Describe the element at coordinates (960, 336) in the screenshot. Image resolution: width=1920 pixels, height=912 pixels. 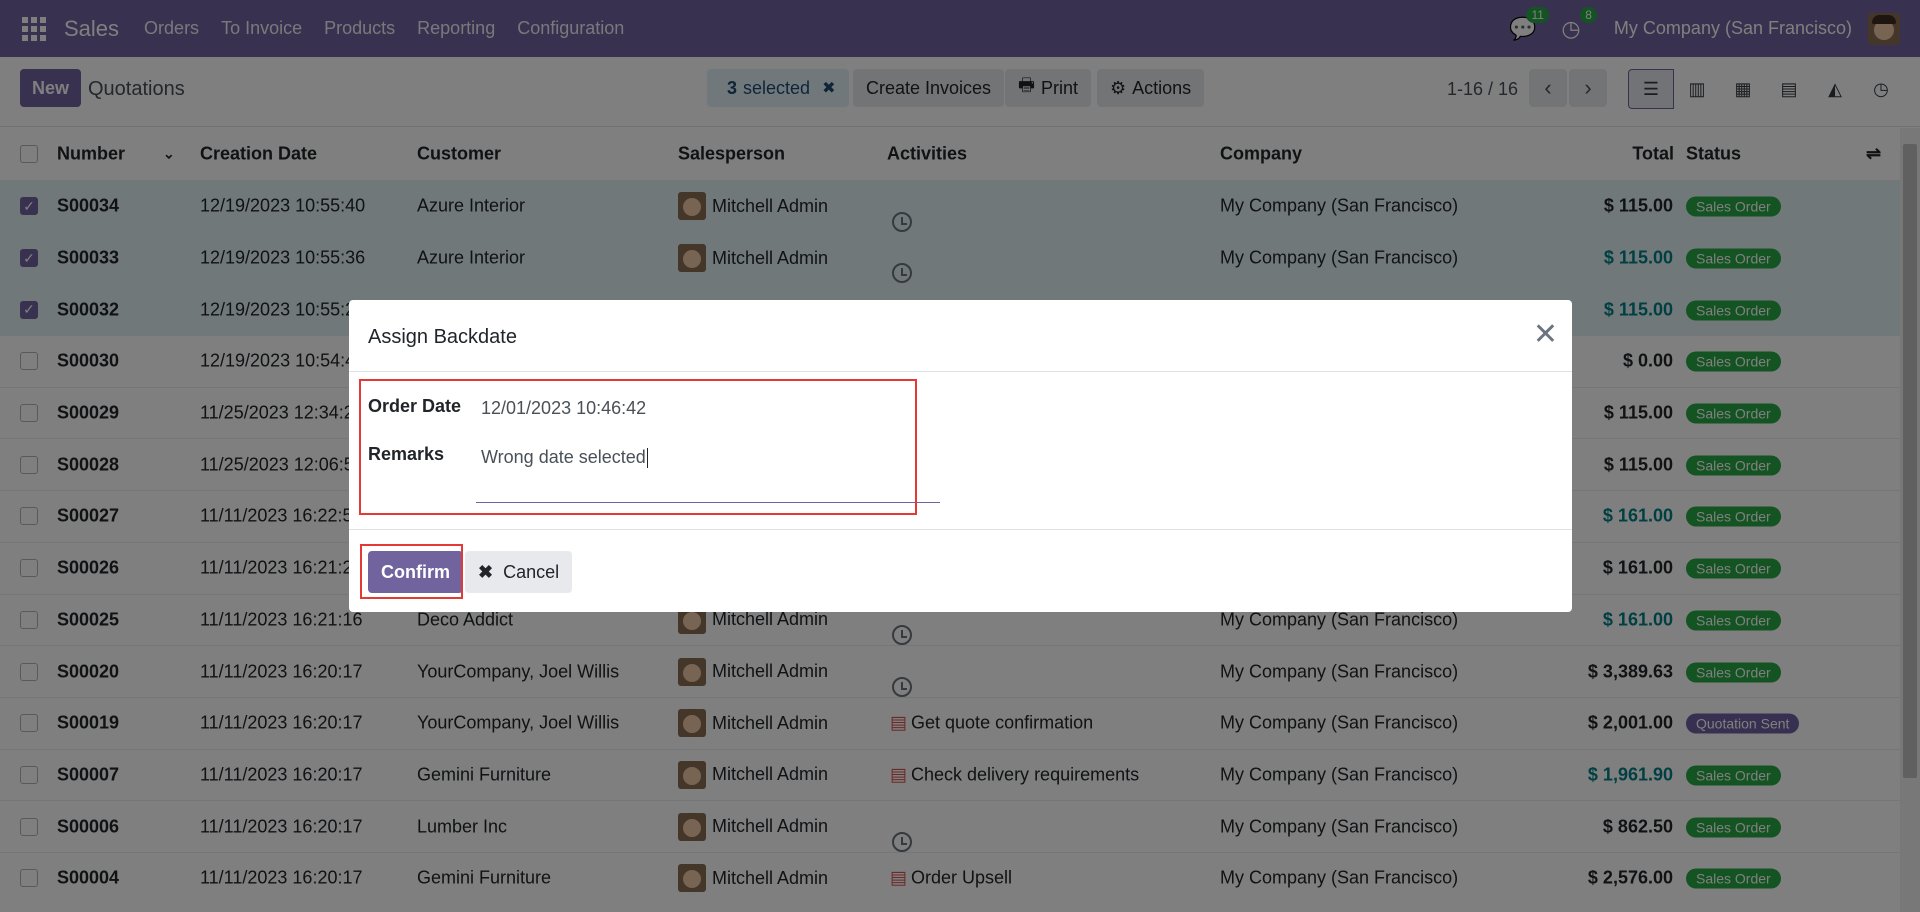
I see `dialog-header: Assign Backdate ✕` at that location.